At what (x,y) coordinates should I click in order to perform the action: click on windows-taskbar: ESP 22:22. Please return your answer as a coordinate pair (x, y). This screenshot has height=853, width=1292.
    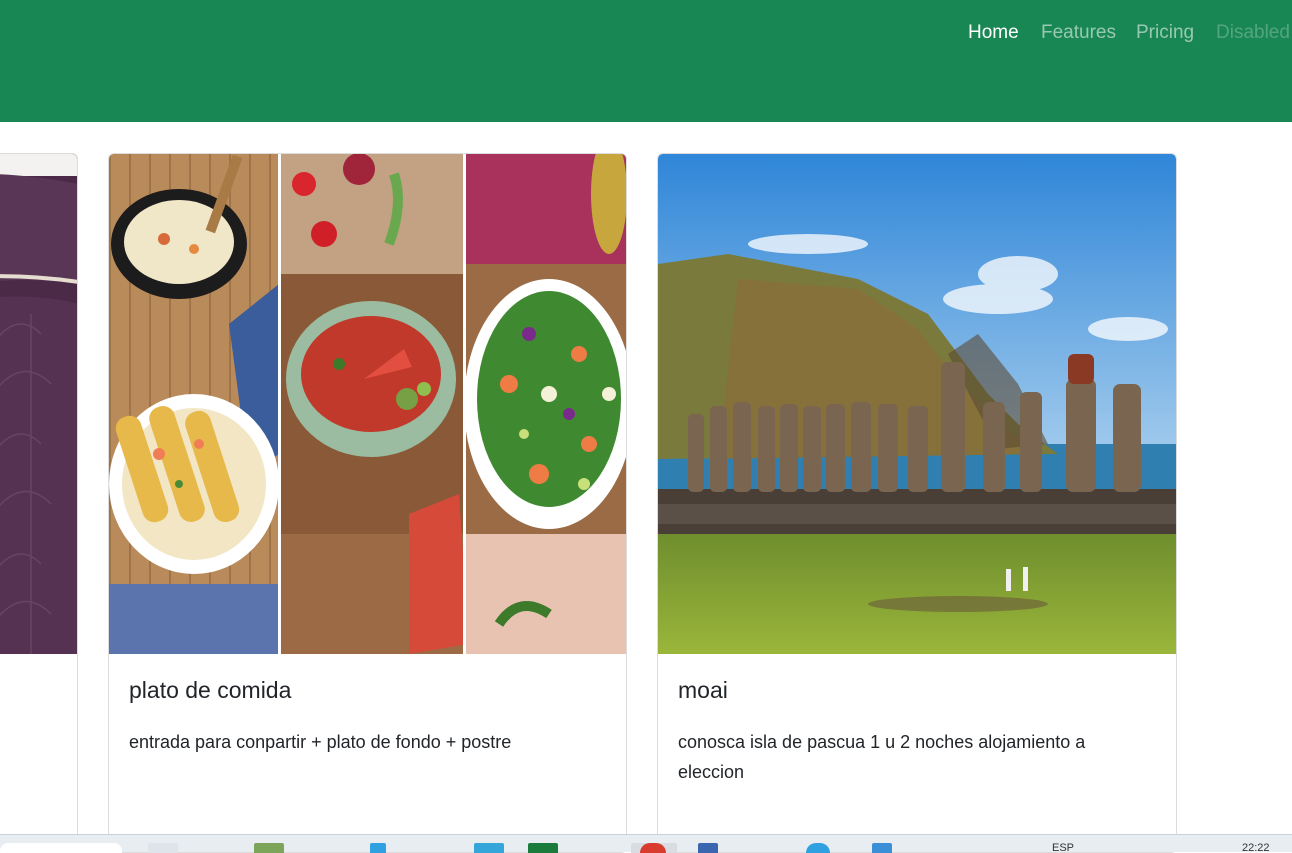
    Looking at the image, I should click on (646, 843).